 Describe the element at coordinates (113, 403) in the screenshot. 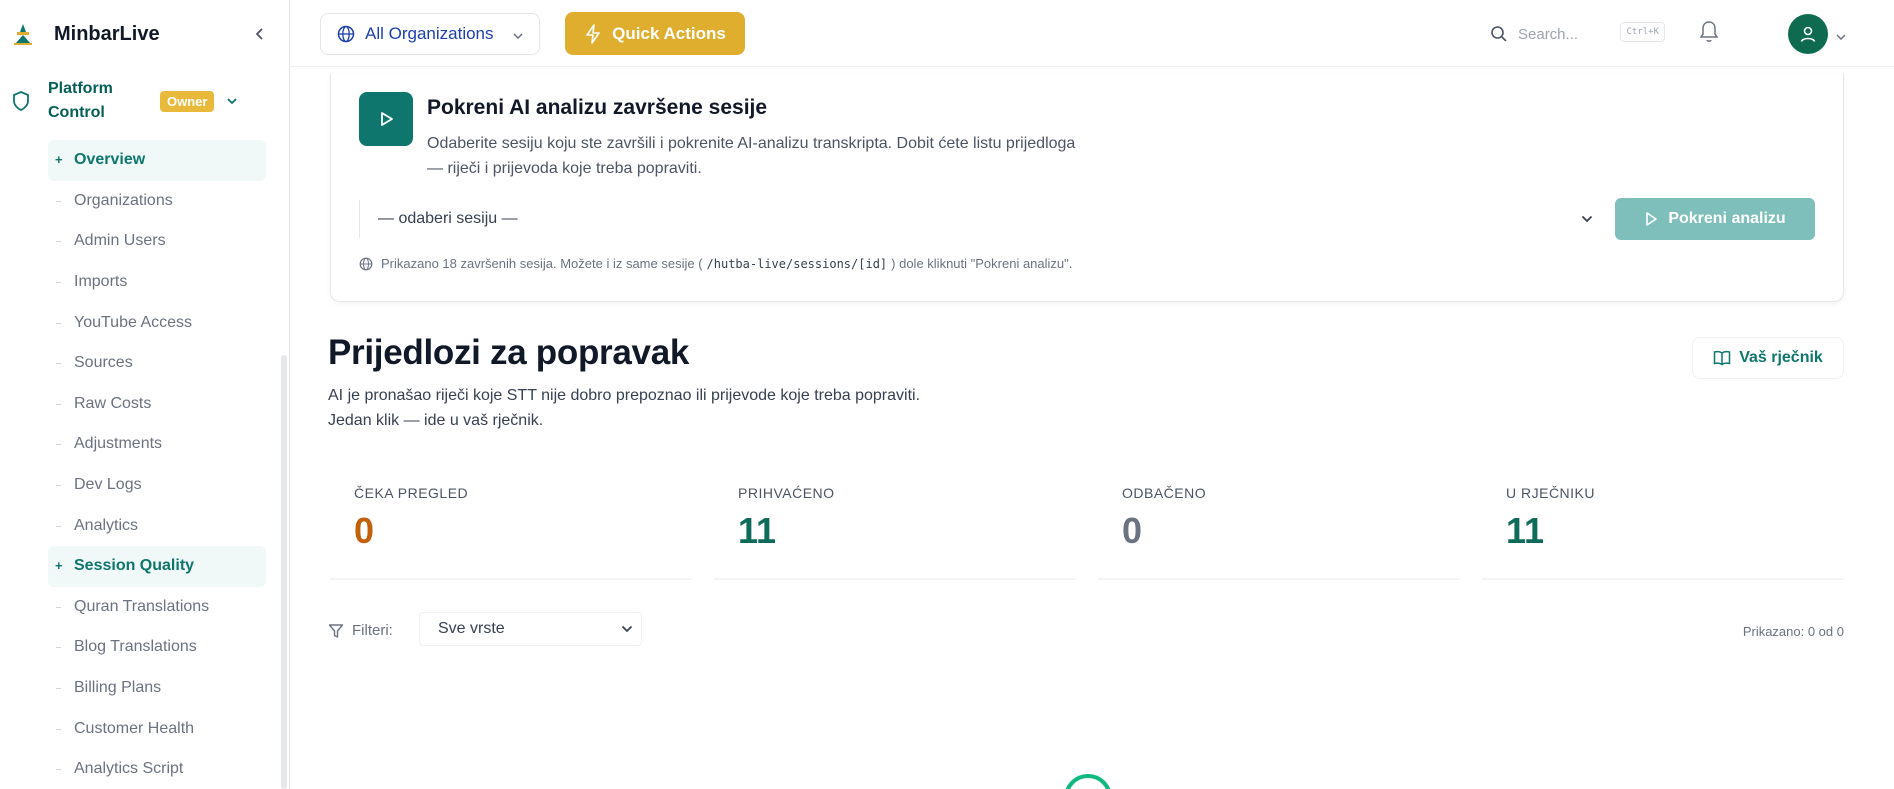

I see `sidebar-item-label: Raw Costs` at that location.